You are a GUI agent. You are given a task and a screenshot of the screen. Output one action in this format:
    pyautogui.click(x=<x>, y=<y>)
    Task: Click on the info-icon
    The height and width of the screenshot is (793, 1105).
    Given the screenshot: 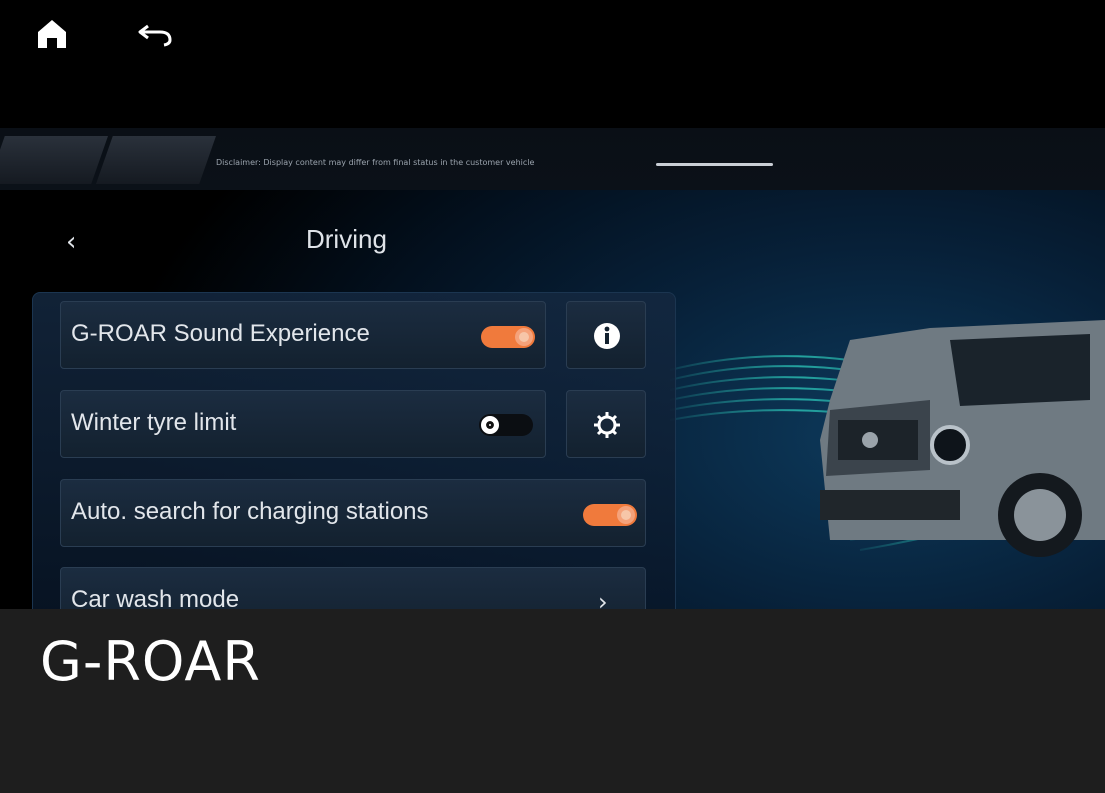 What is the action you would take?
    pyautogui.click(x=607, y=336)
    